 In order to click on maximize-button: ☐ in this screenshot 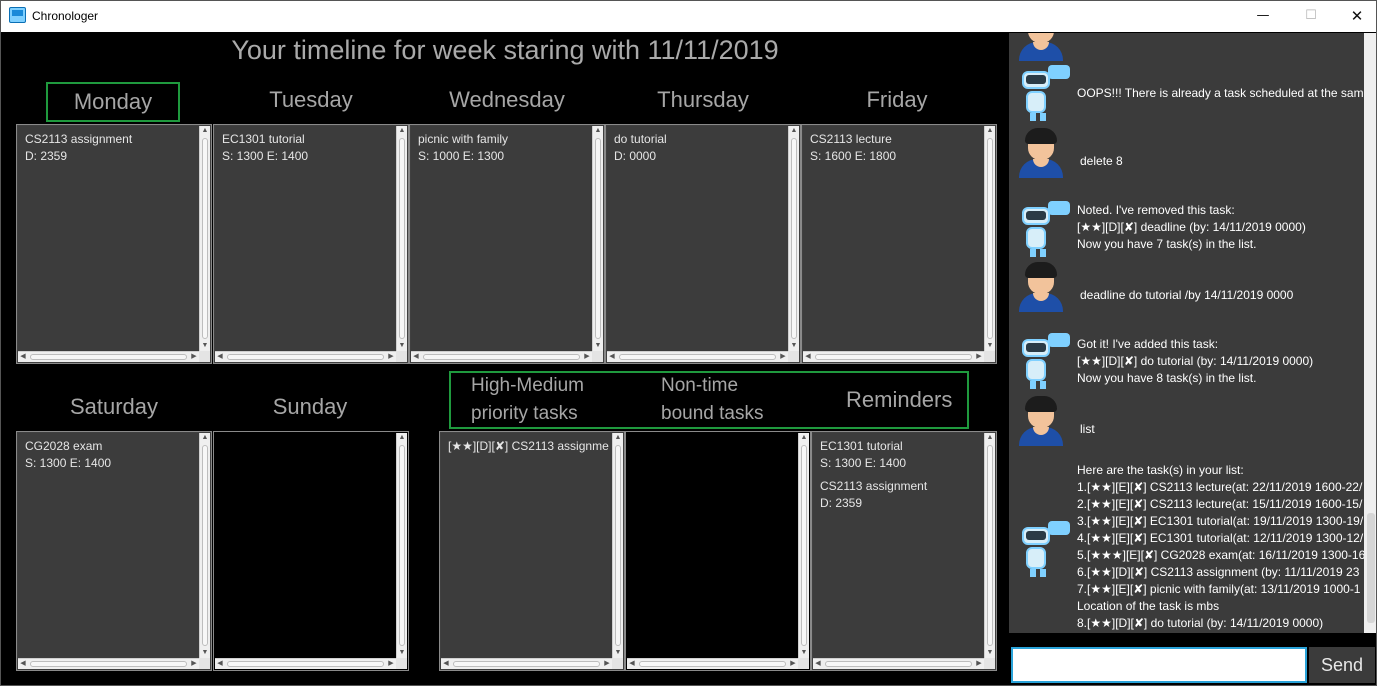, I will do `click(1311, 16)`.